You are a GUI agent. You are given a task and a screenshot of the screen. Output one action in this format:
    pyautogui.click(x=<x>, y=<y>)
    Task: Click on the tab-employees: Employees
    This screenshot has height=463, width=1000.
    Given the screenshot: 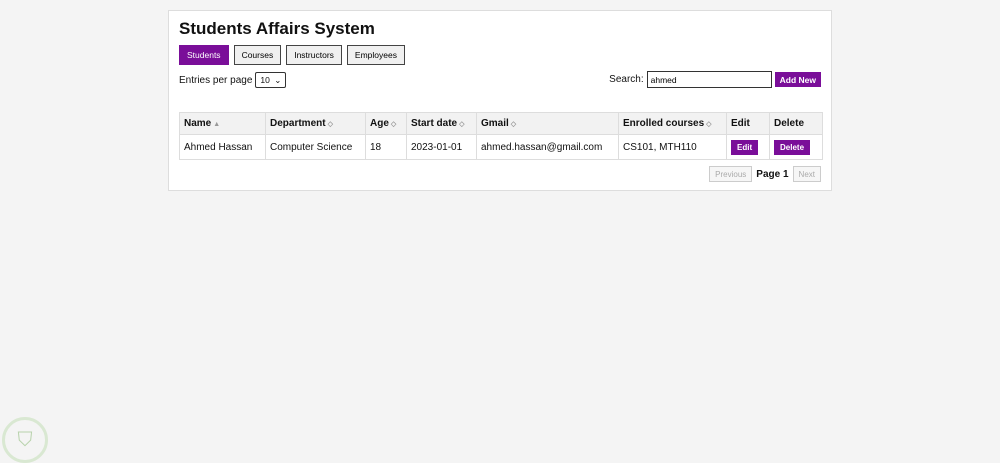 What is the action you would take?
    pyautogui.click(x=375, y=55)
    